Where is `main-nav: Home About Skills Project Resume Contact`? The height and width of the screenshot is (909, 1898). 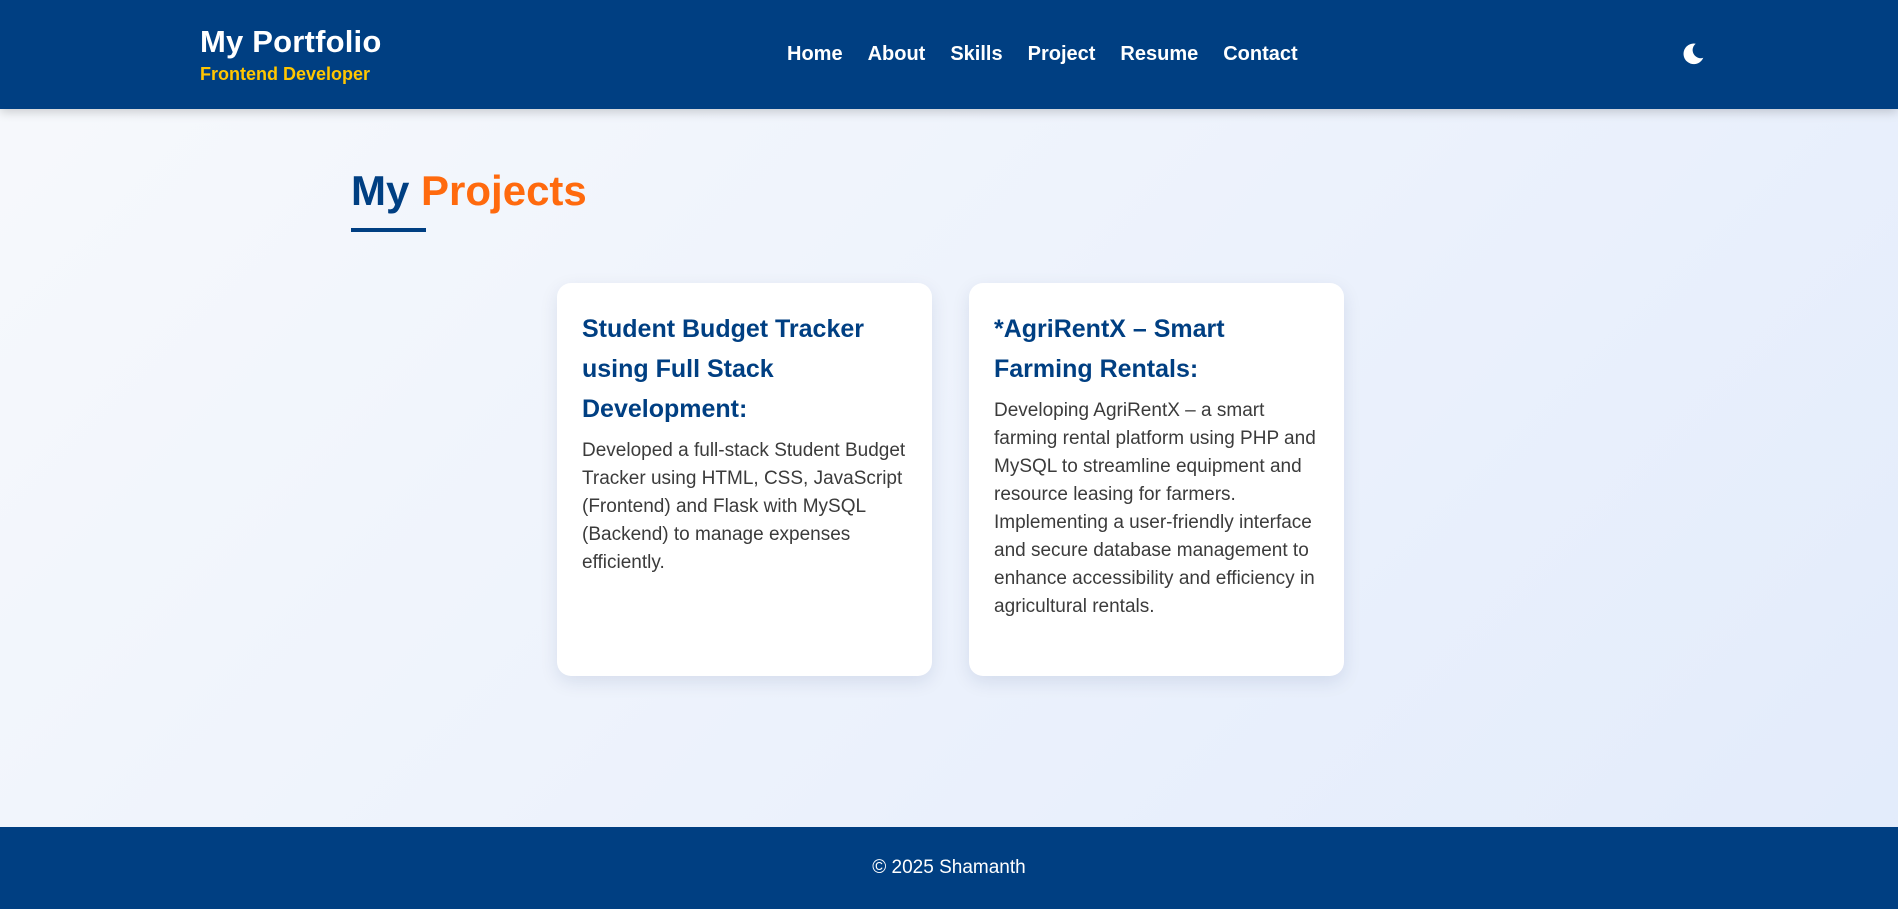 main-nav: Home About Skills Project Resume Contact is located at coordinates (1042, 54).